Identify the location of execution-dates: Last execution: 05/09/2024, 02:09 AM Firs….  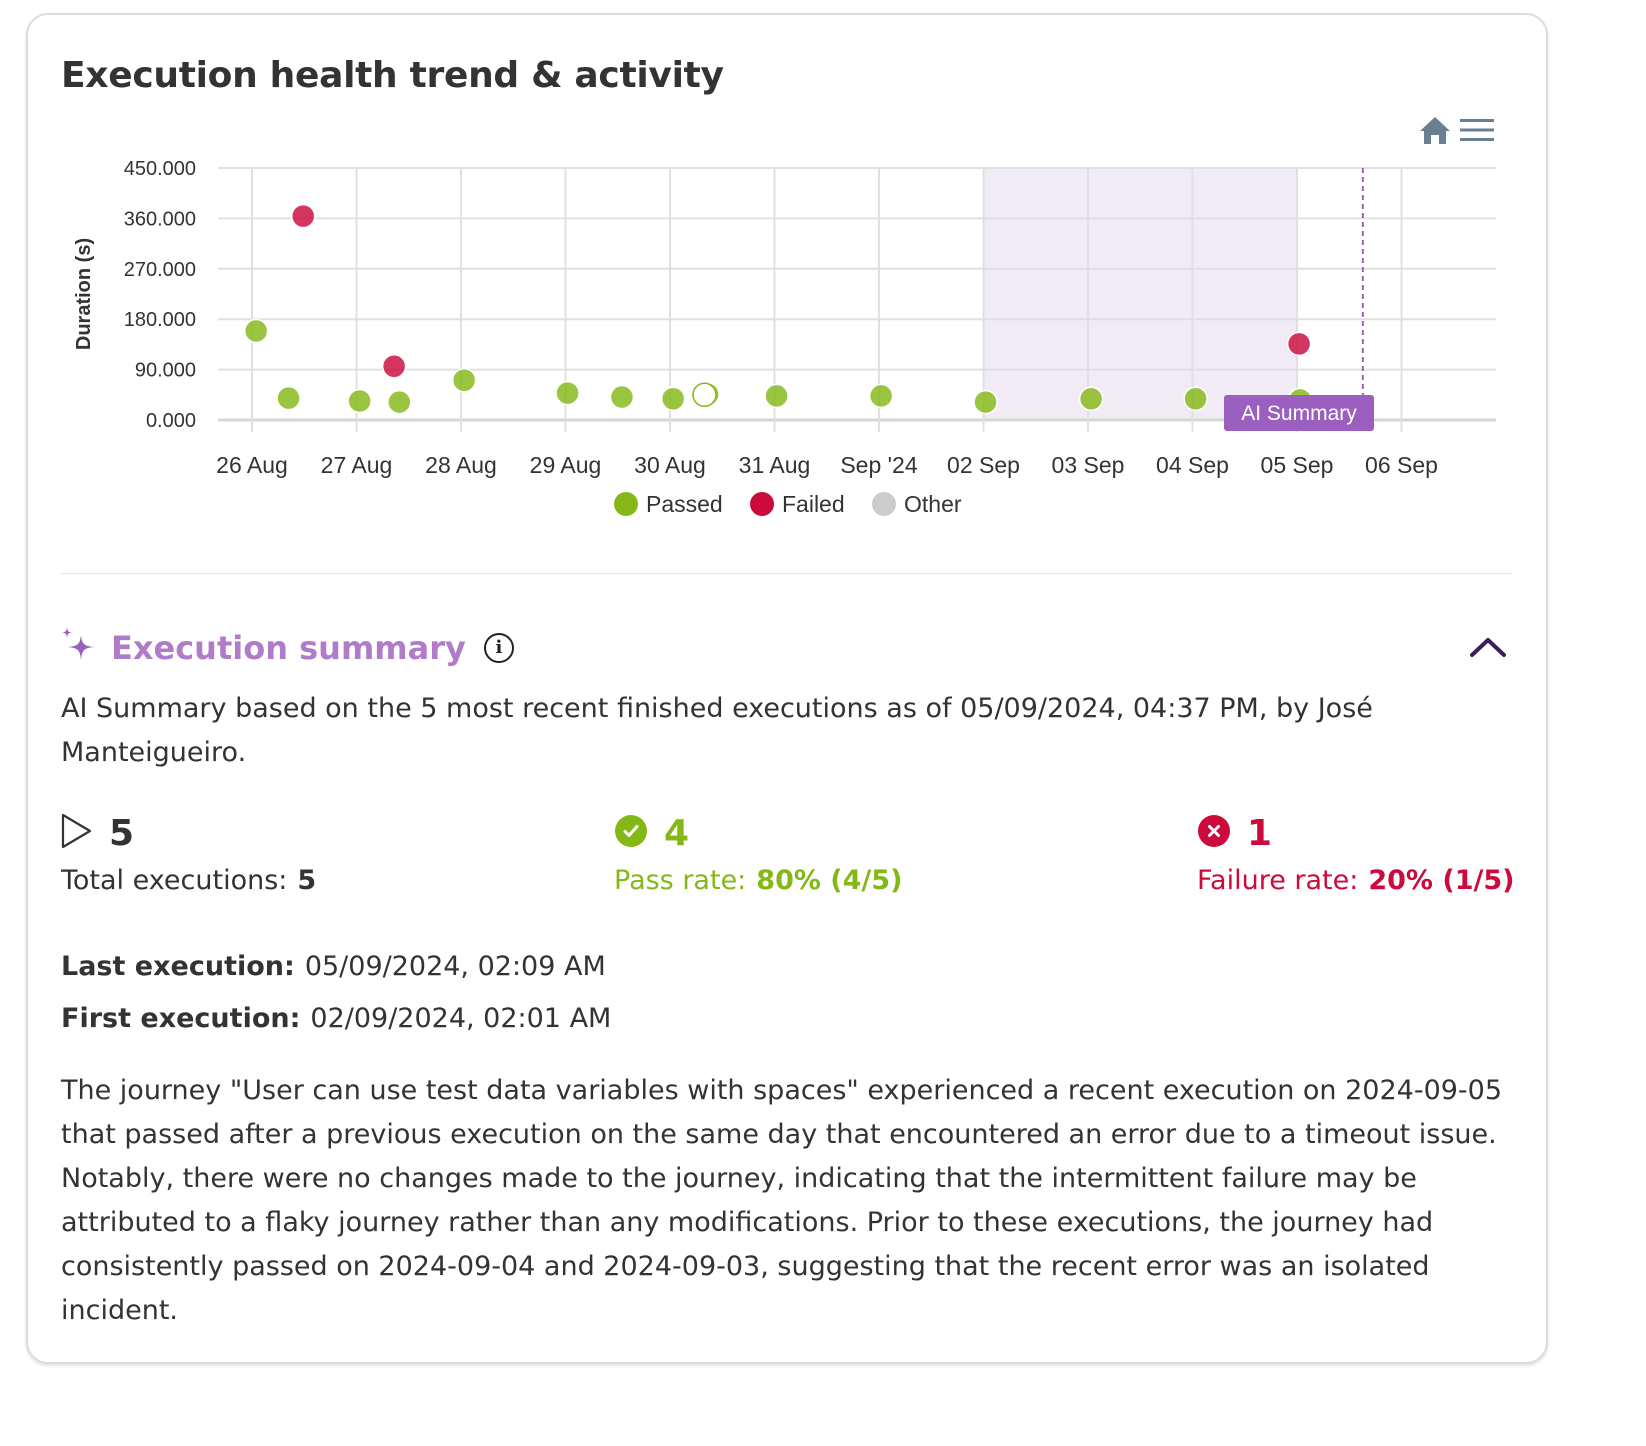
(336, 993).